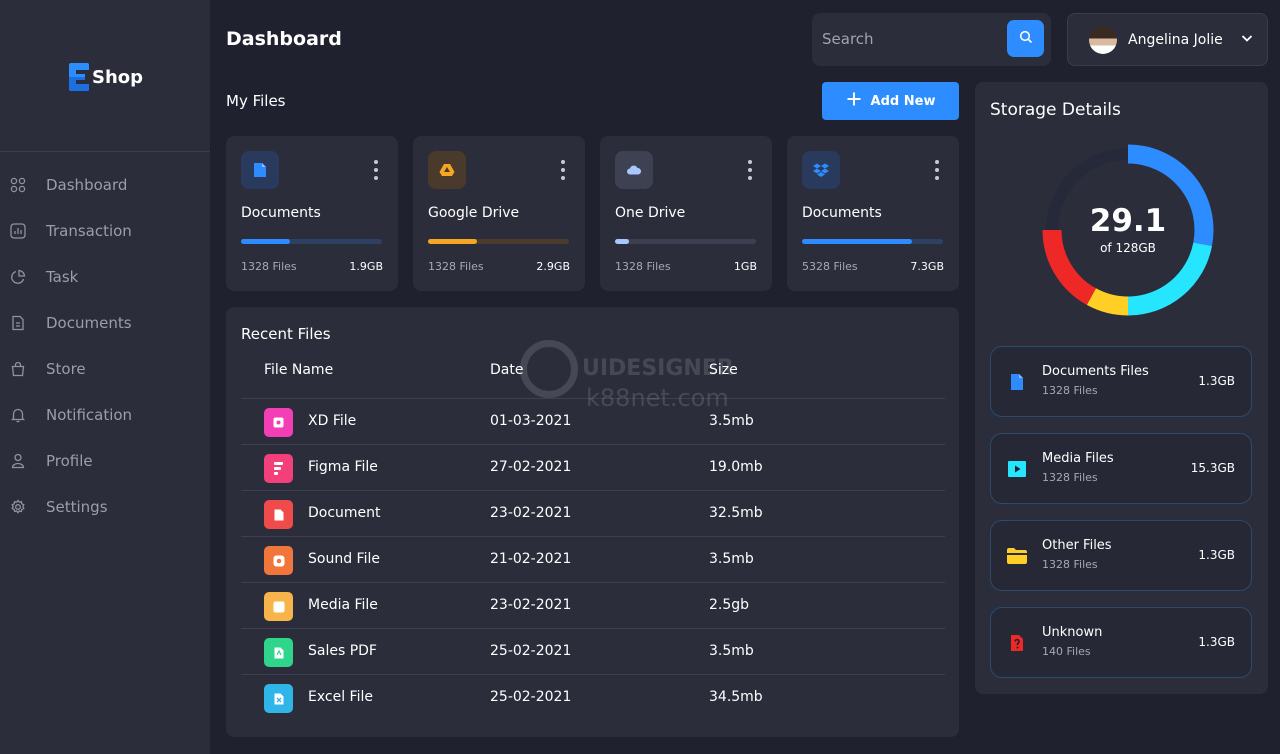  What do you see at coordinates (1121, 642) in the screenshot?
I see `storage-item-unknown: Unknown 140 Files 1.3GB` at bounding box center [1121, 642].